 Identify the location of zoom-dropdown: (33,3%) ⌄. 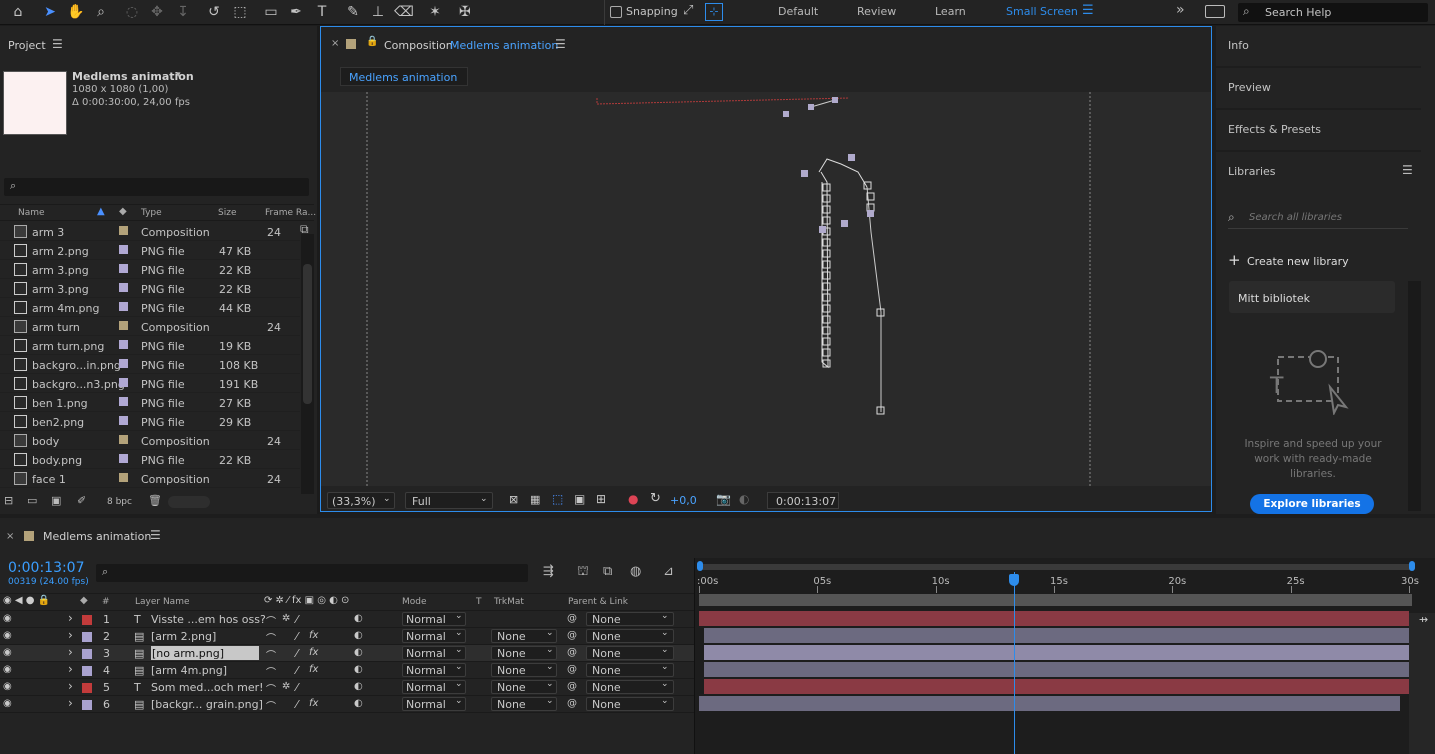
(361, 500).